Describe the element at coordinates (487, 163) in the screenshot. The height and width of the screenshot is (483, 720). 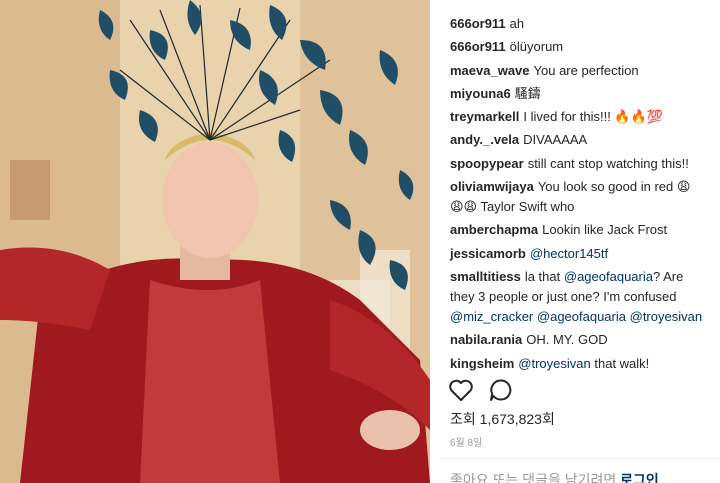
I see `comment-username: spoopypear` at that location.